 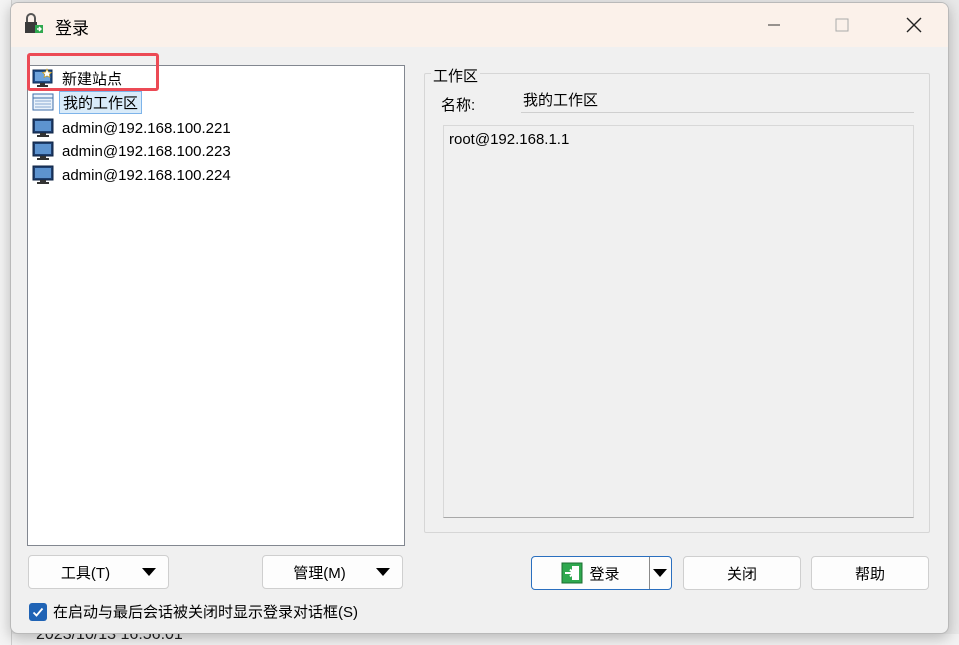 I want to click on tree-item-session: admin@192.168.100.221, so click(x=133, y=128).